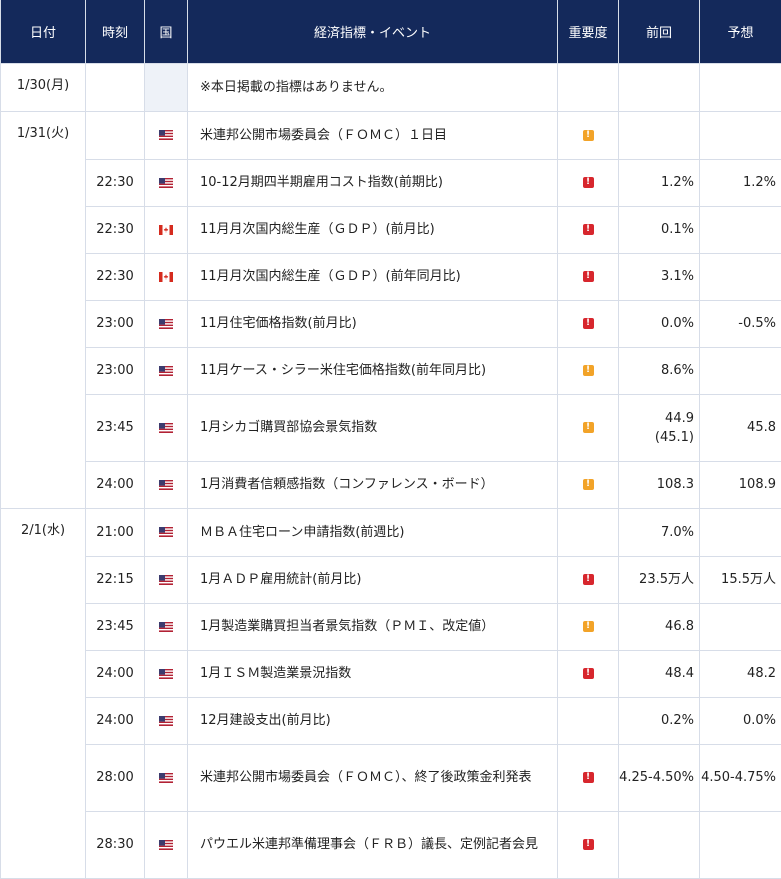 This screenshot has width=781, height=879. I want to click on date-cell: 2/1(水), so click(43, 533).